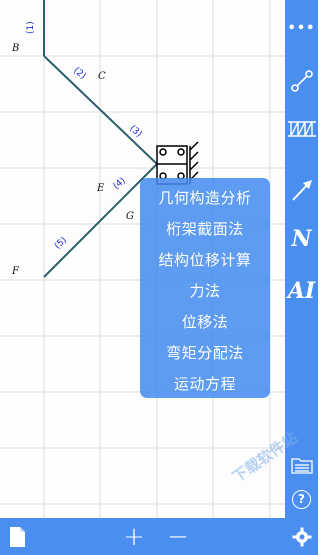 This screenshot has height=555, width=320. I want to click on menu-item-displacement-calculation: 结构位移计算, so click(205, 260).